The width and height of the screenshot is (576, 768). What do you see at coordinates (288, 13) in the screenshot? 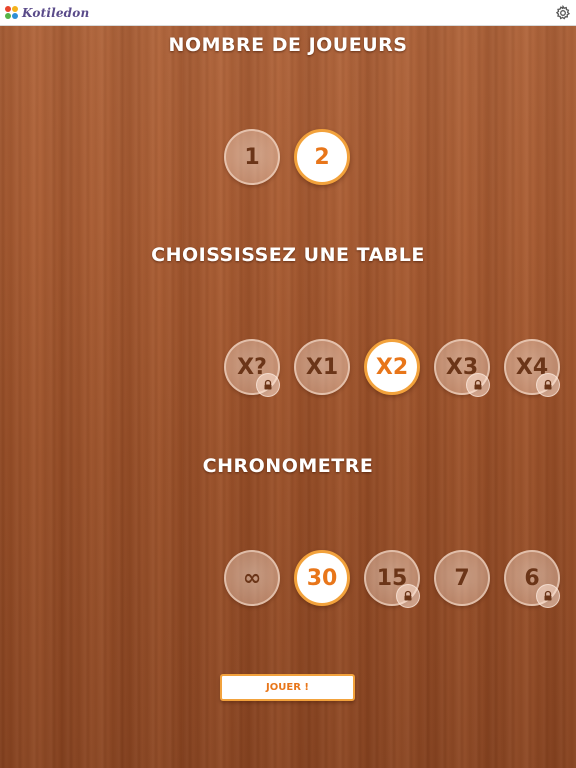
I see `top-bar: Kotiledon` at bounding box center [288, 13].